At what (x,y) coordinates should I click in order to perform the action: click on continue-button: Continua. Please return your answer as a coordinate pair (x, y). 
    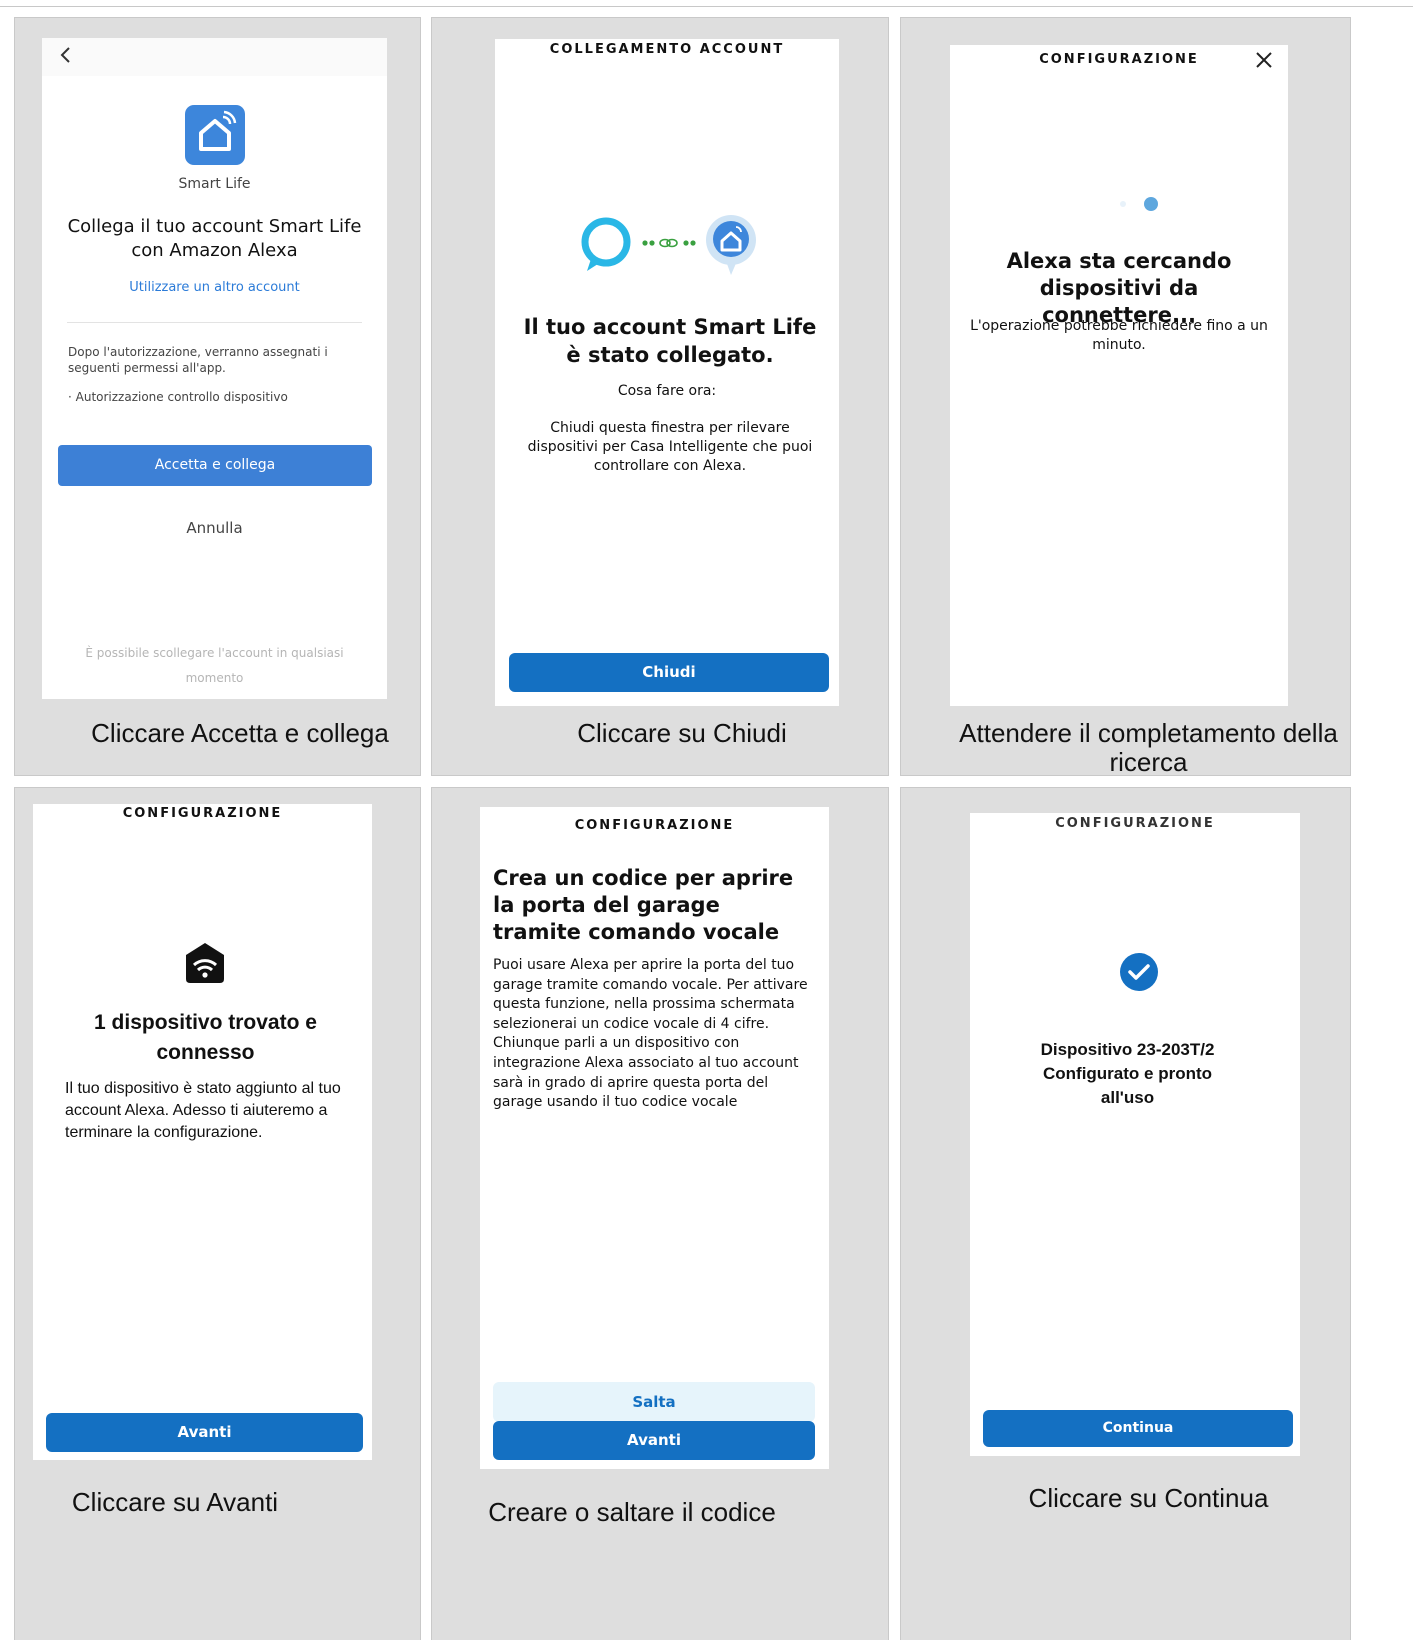
    Looking at the image, I should click on (1138, 1428).